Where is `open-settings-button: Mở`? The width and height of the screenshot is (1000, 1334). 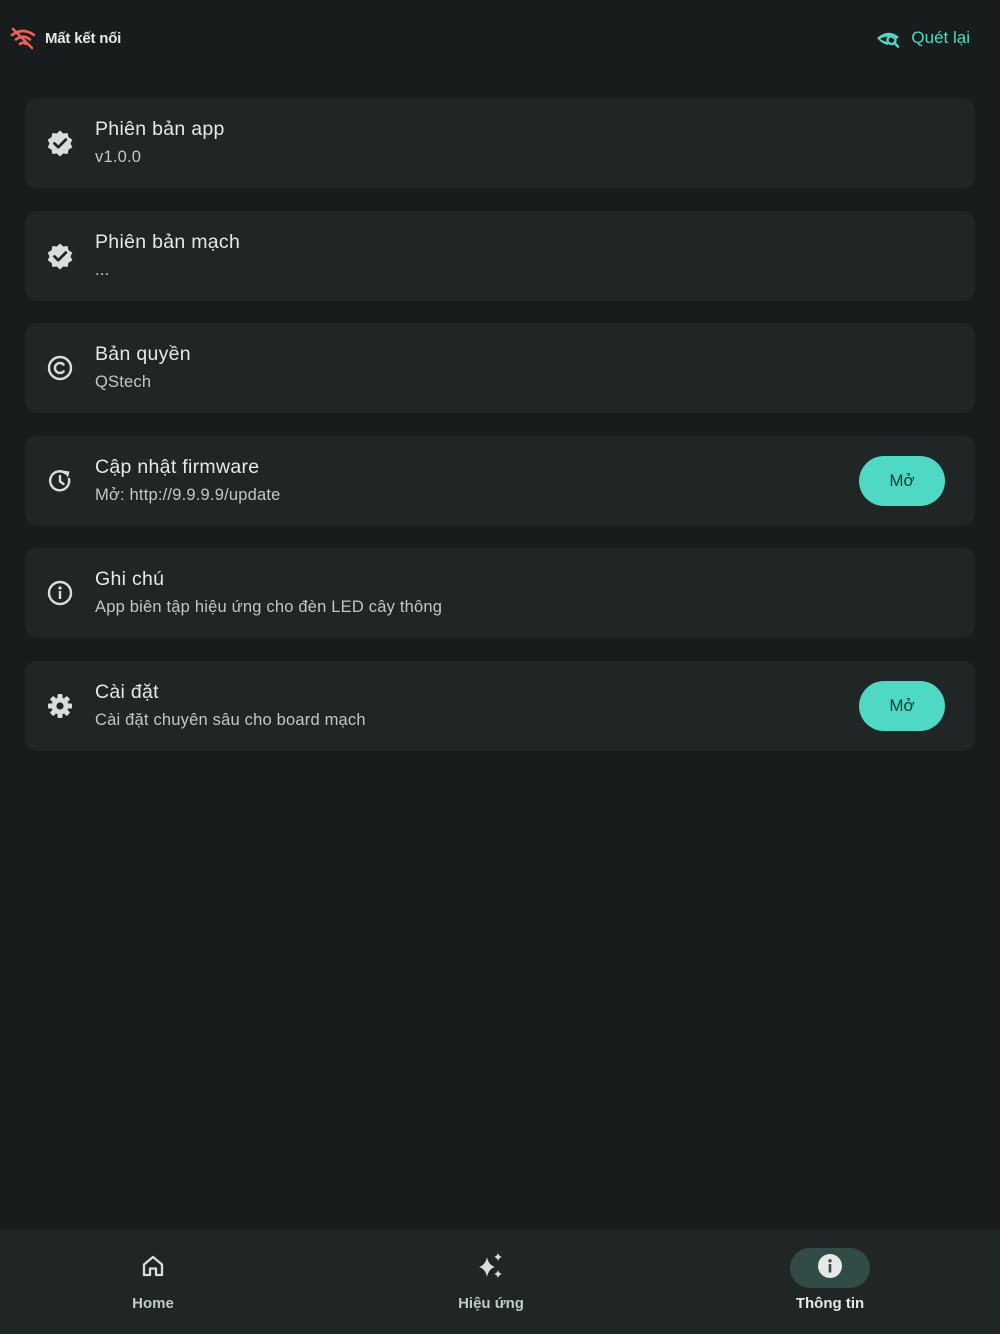
open-settings-button: Mở is located at coordinates (902, 706).